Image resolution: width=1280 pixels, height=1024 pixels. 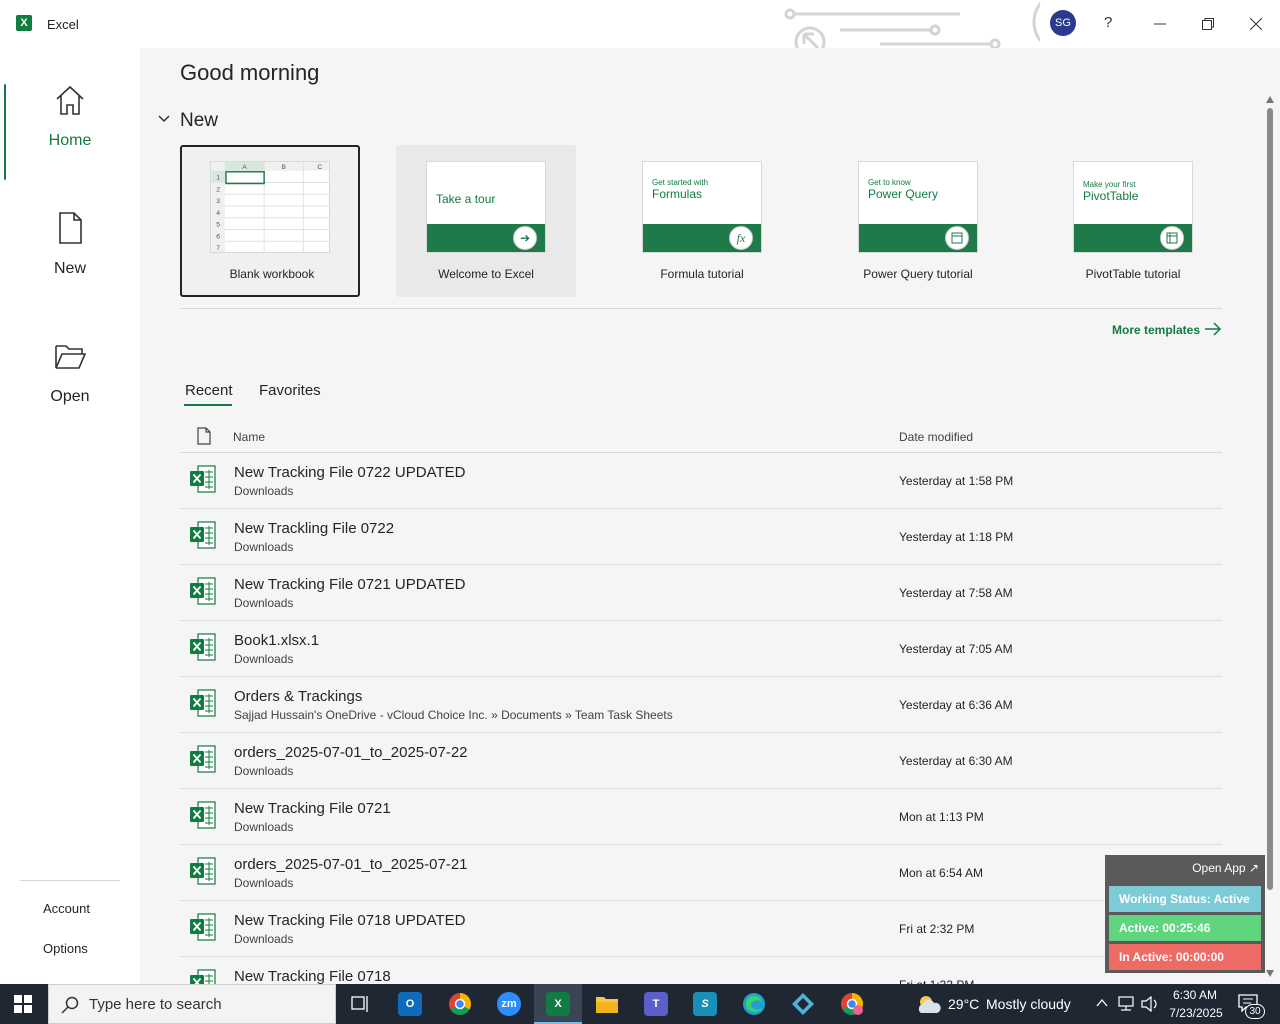 I want to click on help-button: ?, so click(x=1108, y=22).